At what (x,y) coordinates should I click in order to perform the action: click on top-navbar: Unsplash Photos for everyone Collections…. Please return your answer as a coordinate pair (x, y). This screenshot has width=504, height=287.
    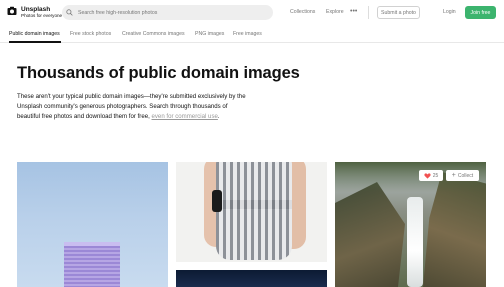
    Looking at the image, I should click on (252, 13).